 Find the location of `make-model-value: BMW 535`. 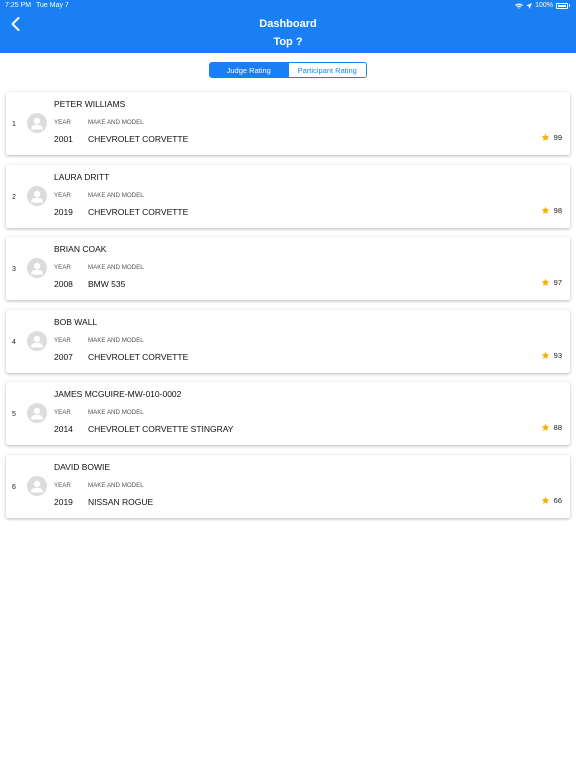

make-model-value: BMW 535 is located at coordinates (107, 284).